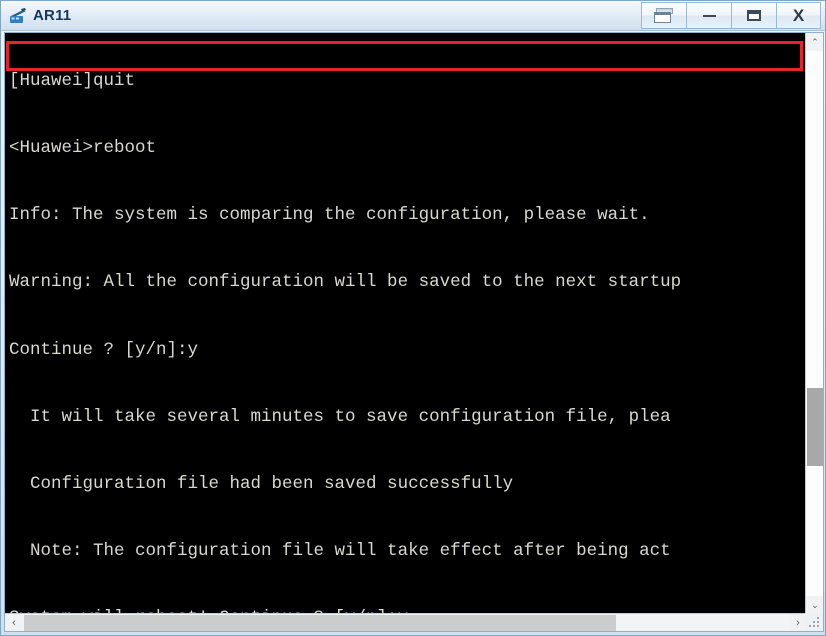  Describe the element at coordinates (52, 15) in the screenshot. I see `window-title: AR11` at that location.